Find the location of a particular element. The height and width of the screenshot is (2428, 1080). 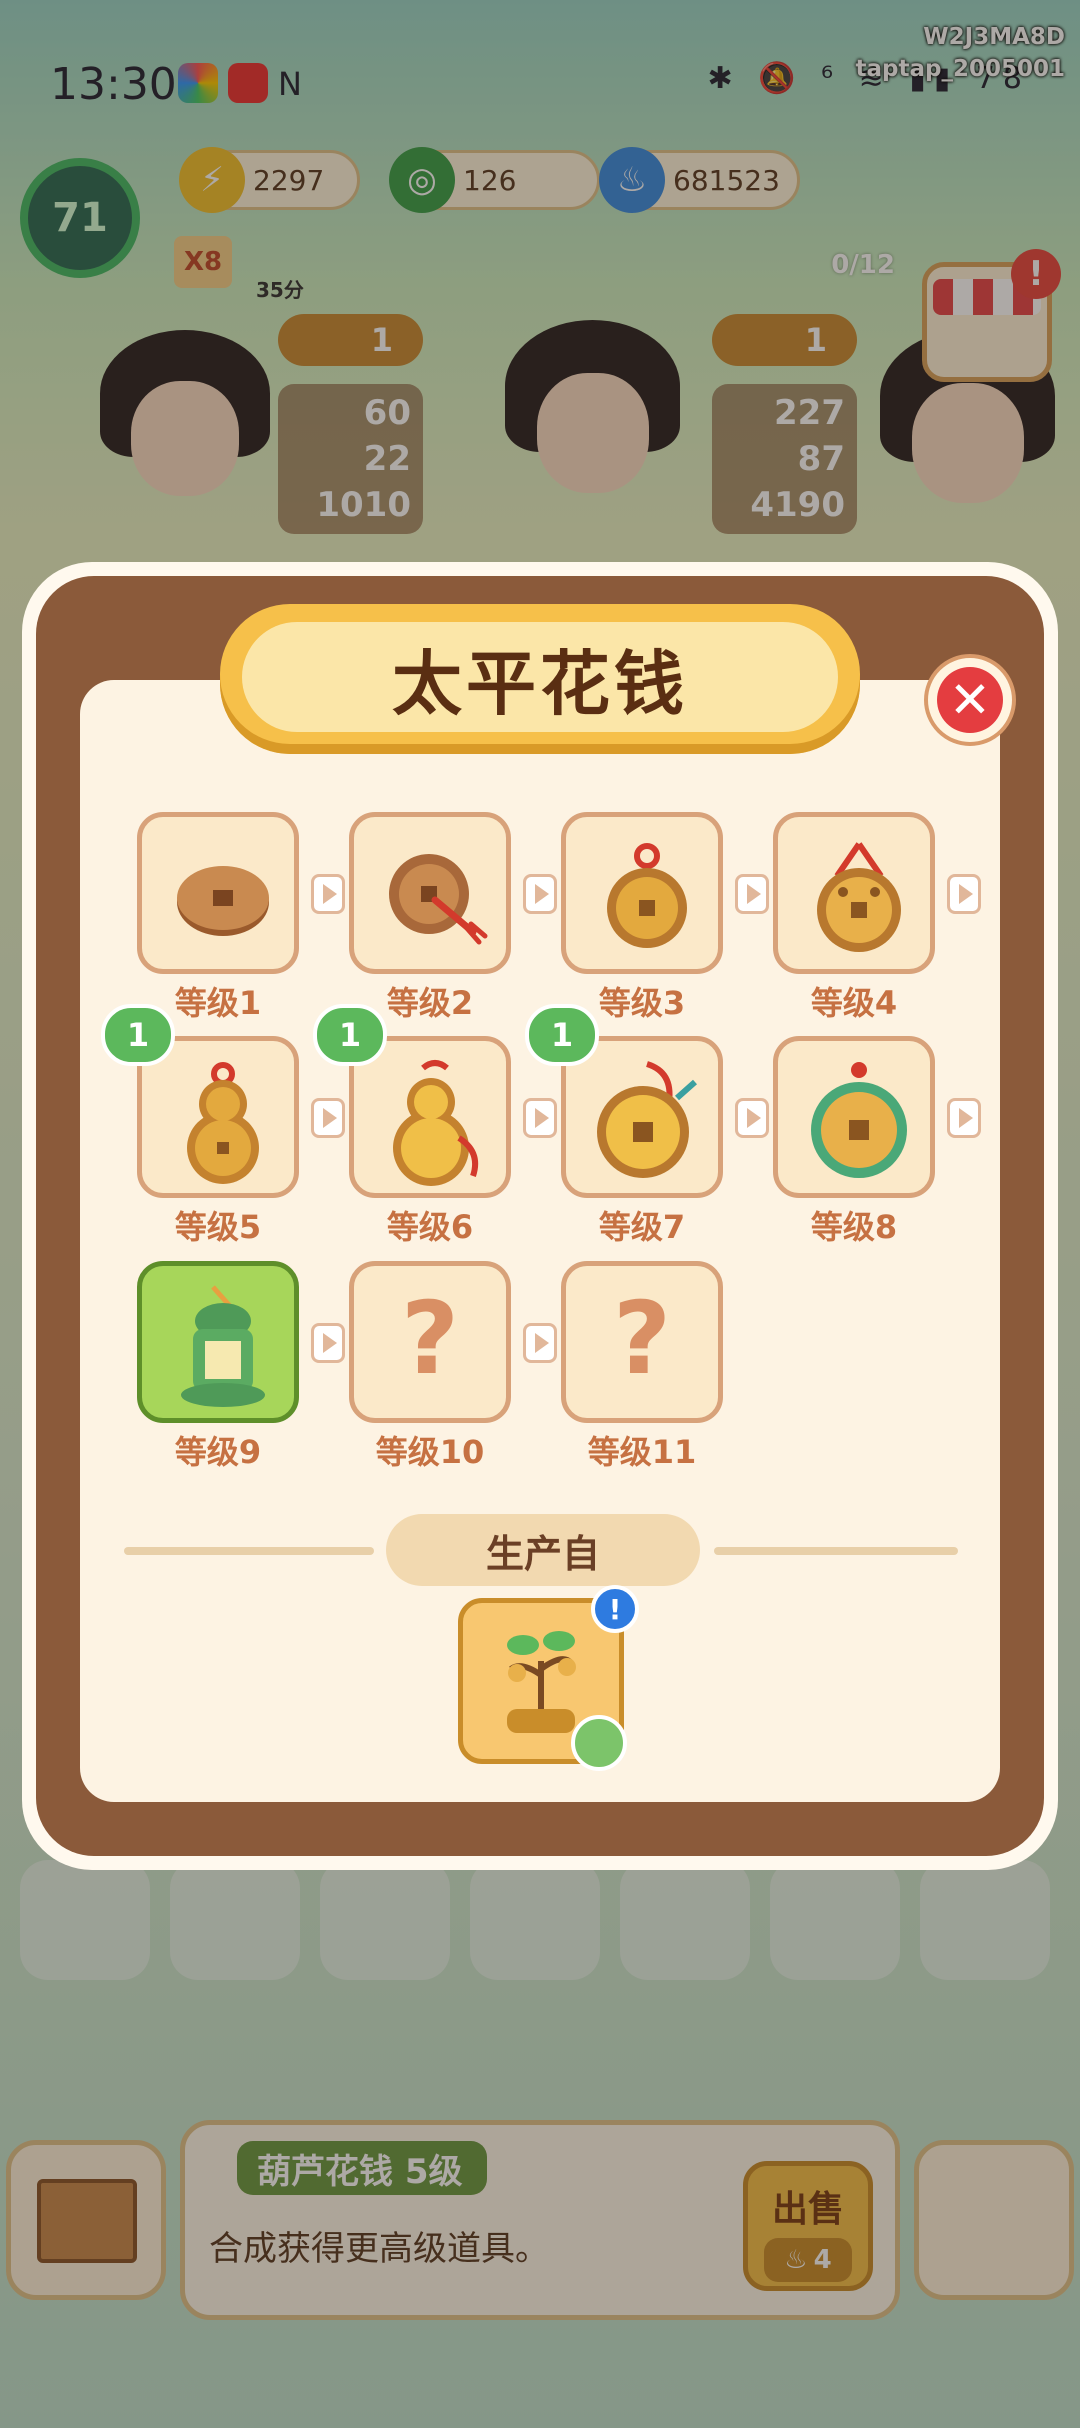

level-slot-5: 1 等级5 is located at coordinates (223, 1125).